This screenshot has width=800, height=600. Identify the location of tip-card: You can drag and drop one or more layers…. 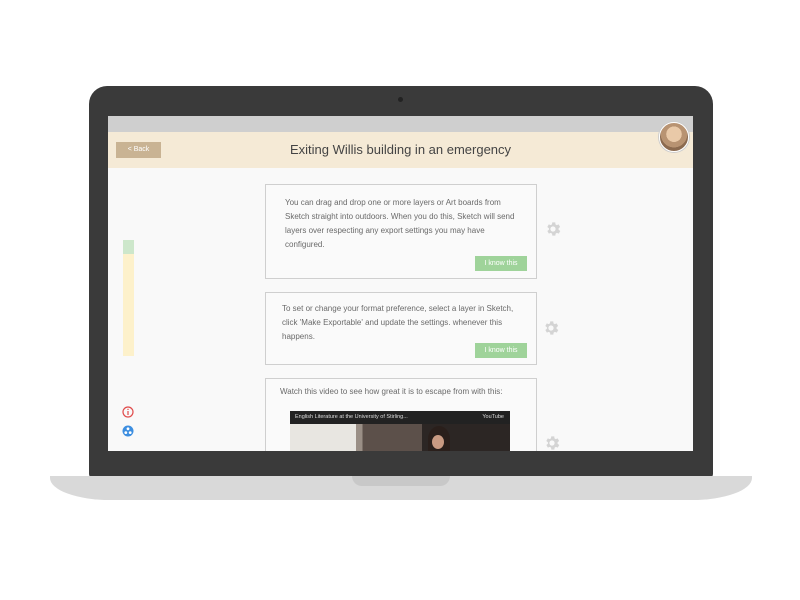
(401, 231).